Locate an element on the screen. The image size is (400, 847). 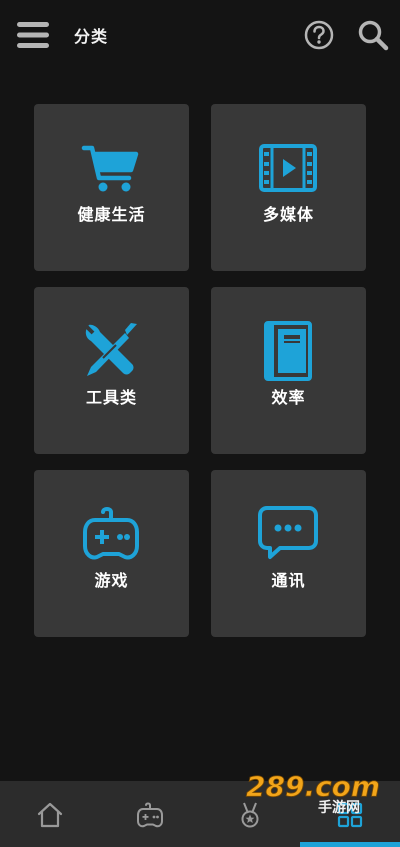
category-tile-health-life: 健康生活 is located at coordinates (111, 187).